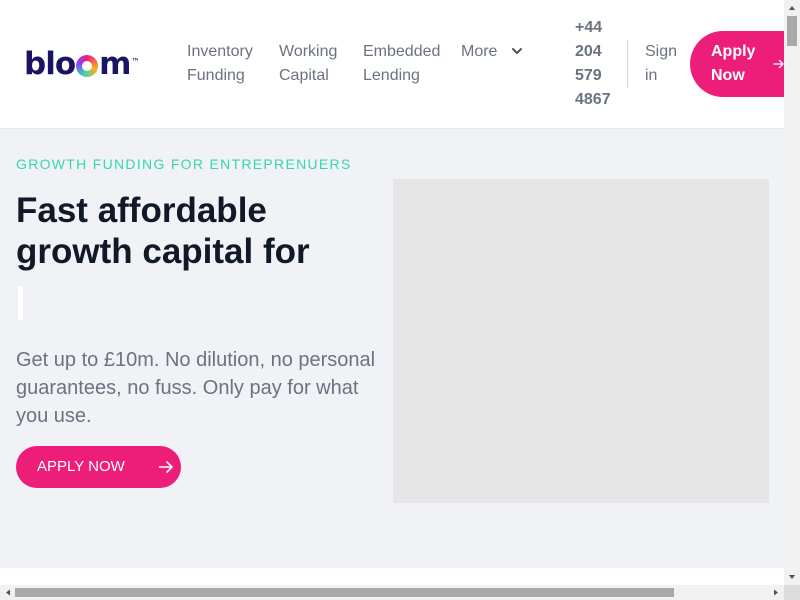 The image size is (800, 600). What do you see at coordinates (304, 75) in the screenshot?
I see `nav-label-line: Capital` at bounding box center [304, 75].